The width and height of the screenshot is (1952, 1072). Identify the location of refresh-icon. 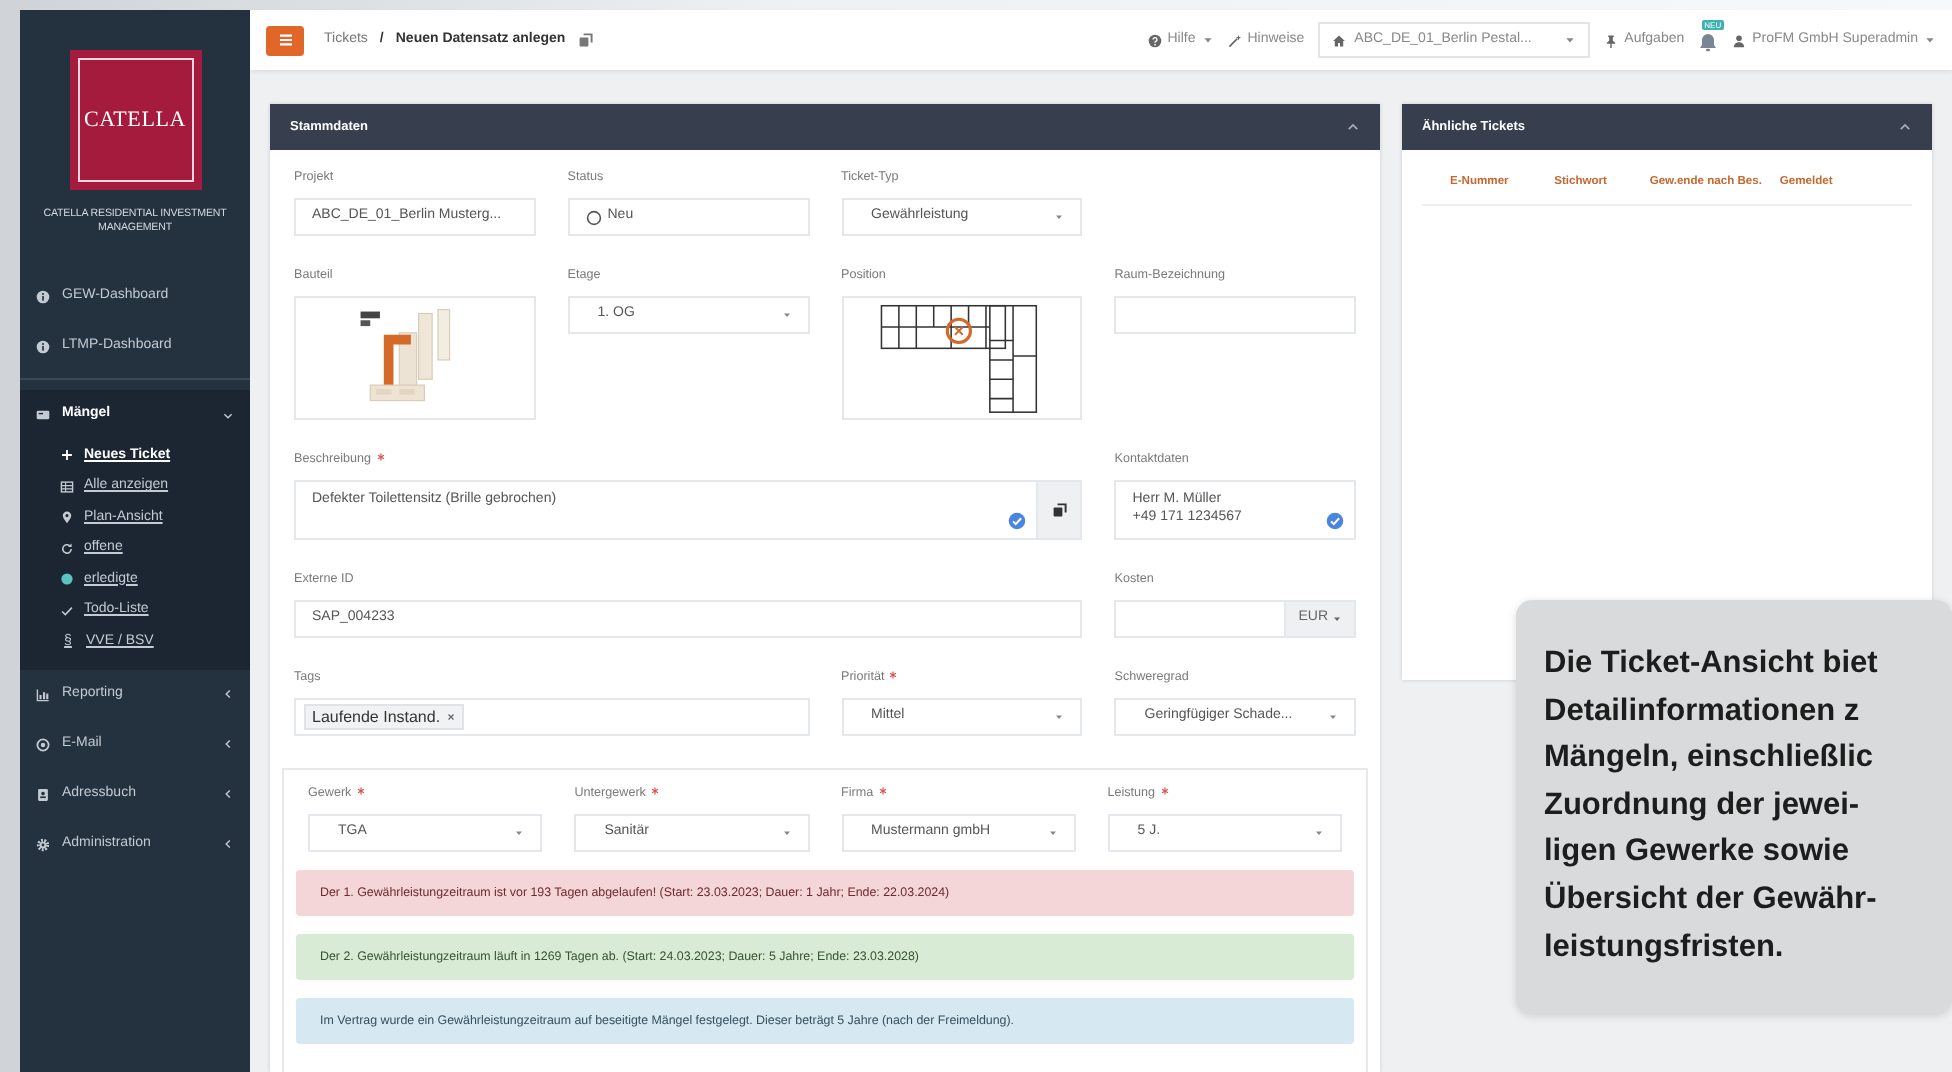
(67, 548).